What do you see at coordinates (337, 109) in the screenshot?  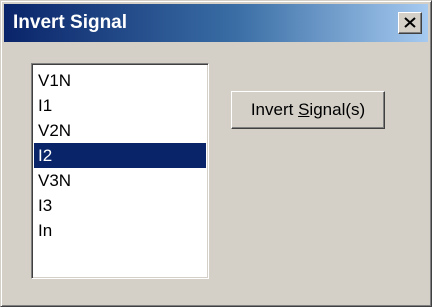 I see `invert-button-label-after: ignal(s)` at bounding box center [337, 109].